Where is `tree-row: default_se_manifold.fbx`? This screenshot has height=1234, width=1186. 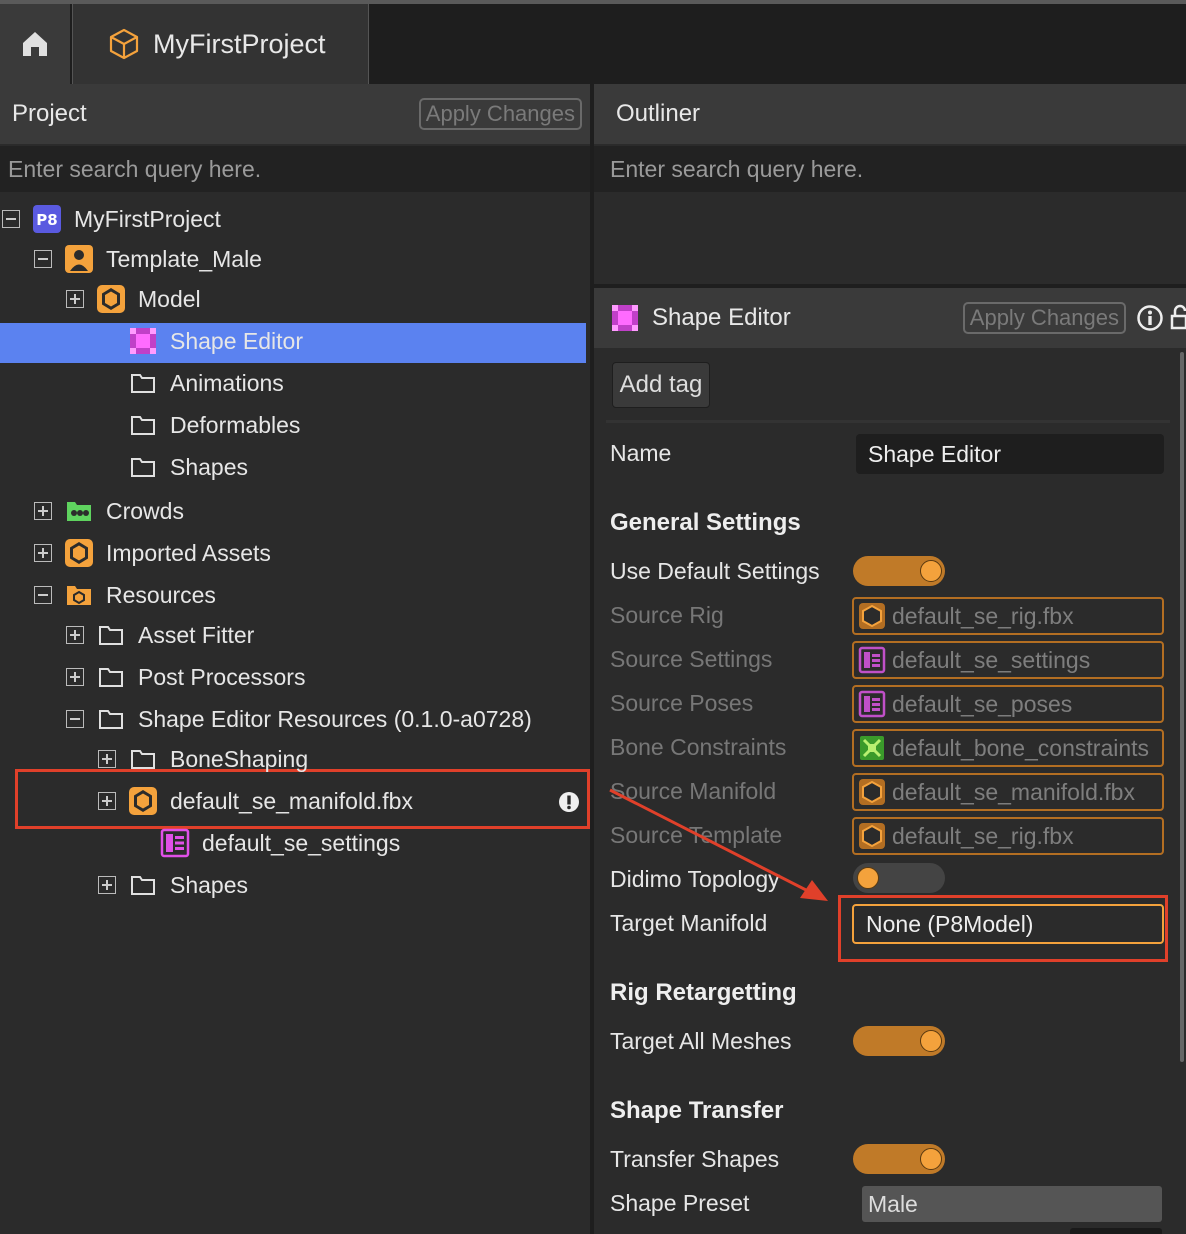 tree-row: default_se_manifold.fbx is located at coordinates (343, 801).